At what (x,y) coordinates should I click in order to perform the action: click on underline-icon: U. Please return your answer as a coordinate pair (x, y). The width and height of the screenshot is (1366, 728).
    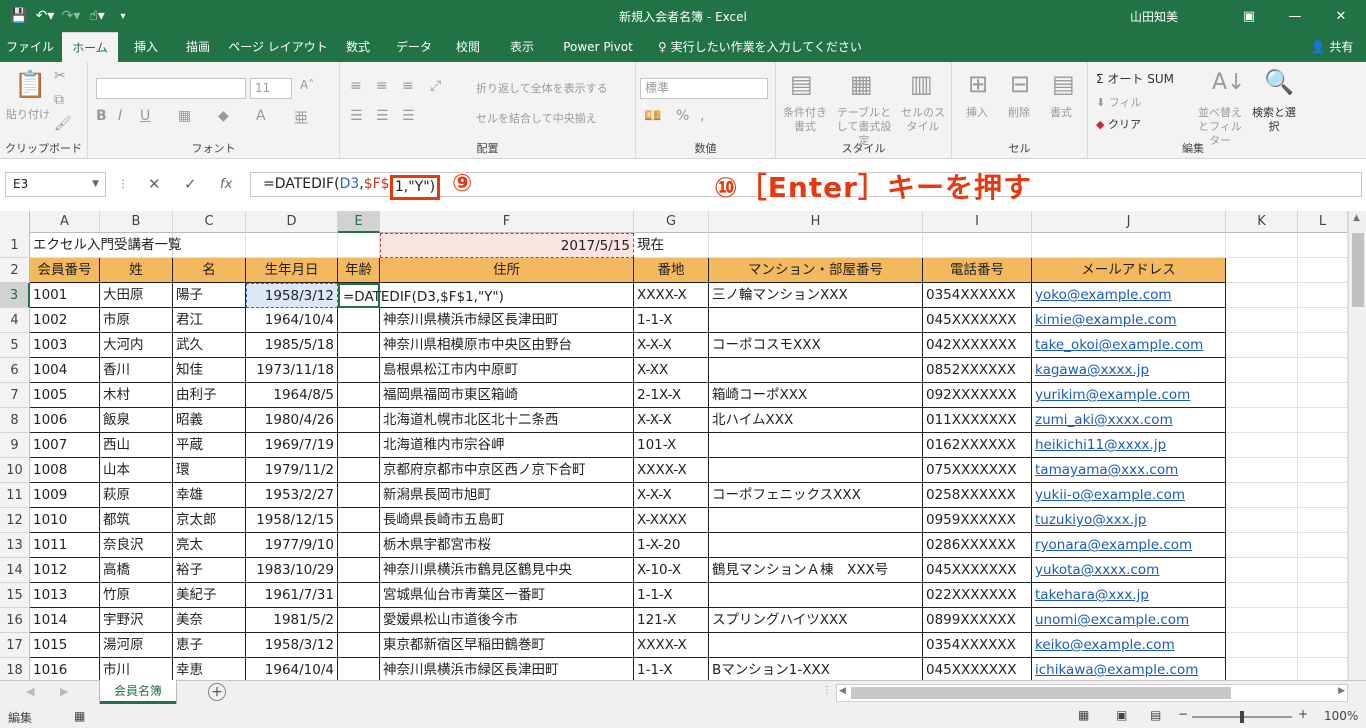
    Looking at the image, I should click on (145, 116).